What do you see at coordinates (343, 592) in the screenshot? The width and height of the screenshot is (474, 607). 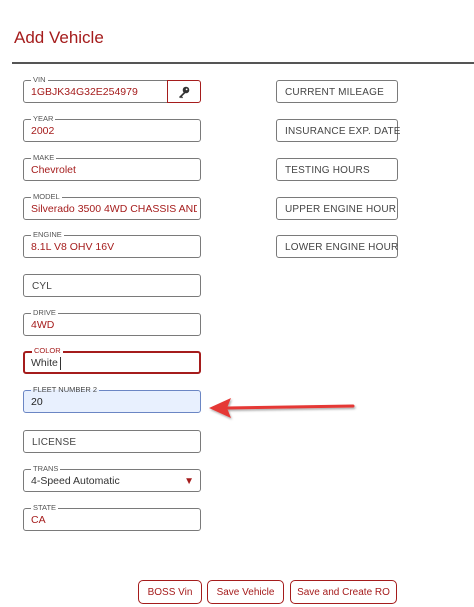 I see `save-and-create-ro-button: Save and Create RO` at bounding box center [343, 592].